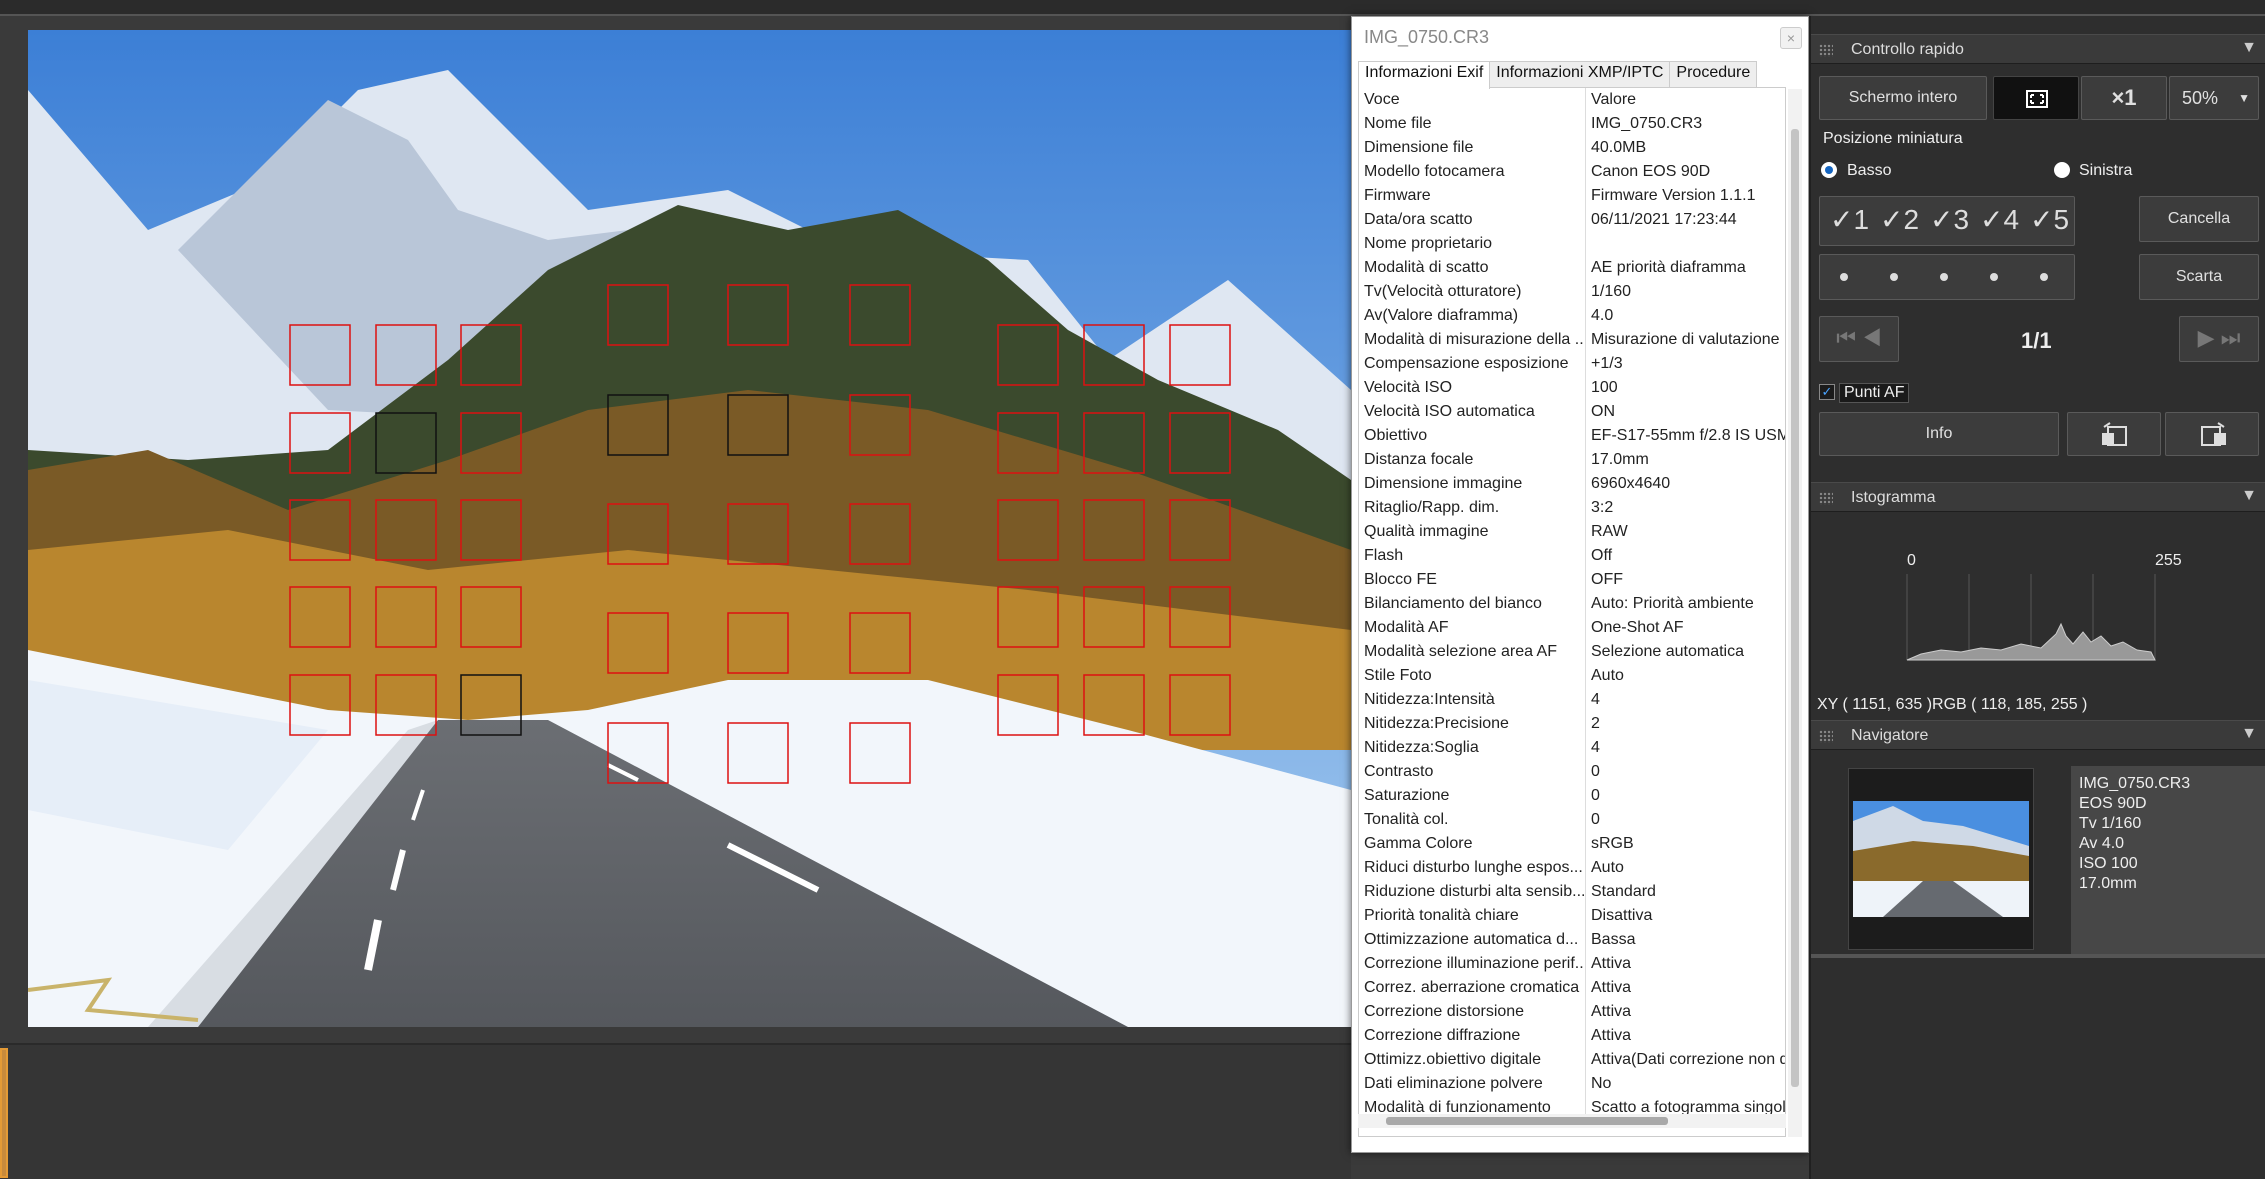  What do you see at coordinates (1572, 268) in the screenshot?
I see `table-row: Modalità di scatto AE priorità diaframma` at bounding box center [1572, 268].